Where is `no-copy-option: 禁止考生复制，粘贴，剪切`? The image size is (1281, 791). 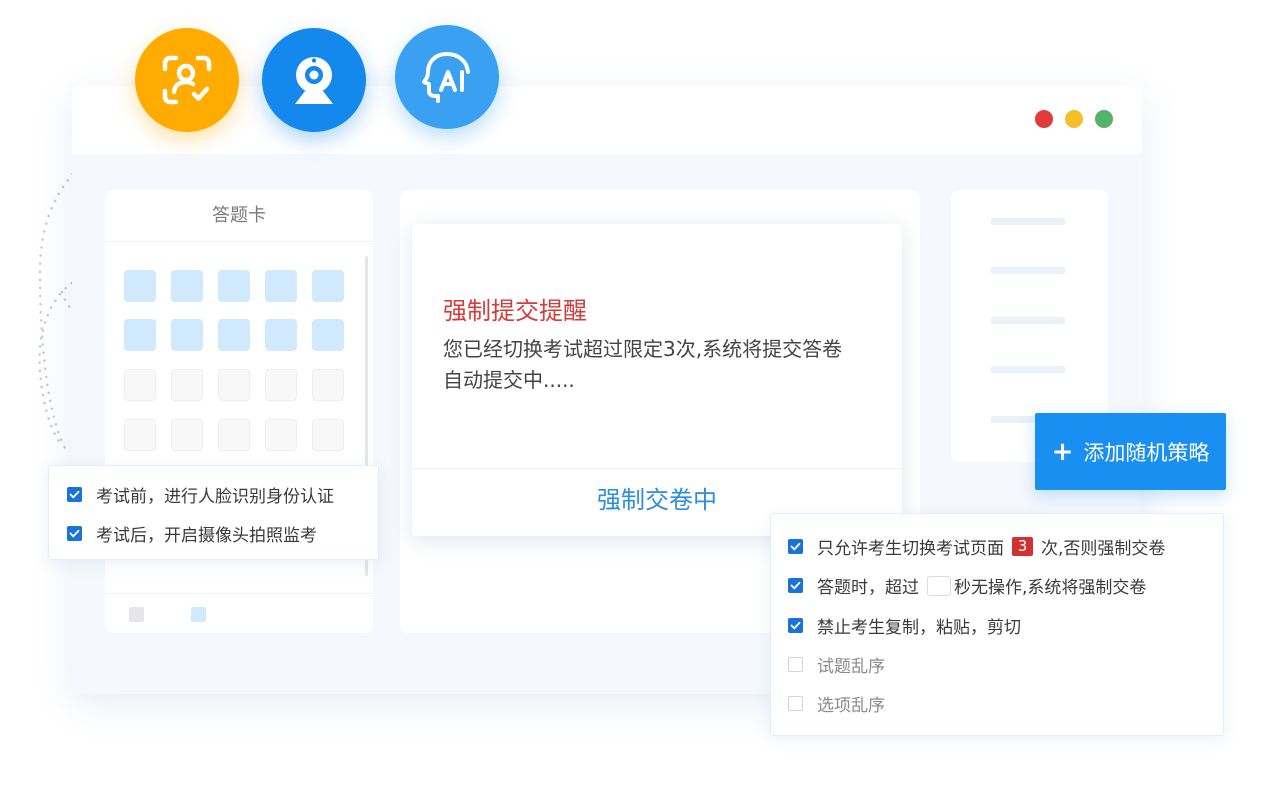 no-copy-option: 禁止考生复制，粘贴，剪切 is located at coordinates (904, 625).